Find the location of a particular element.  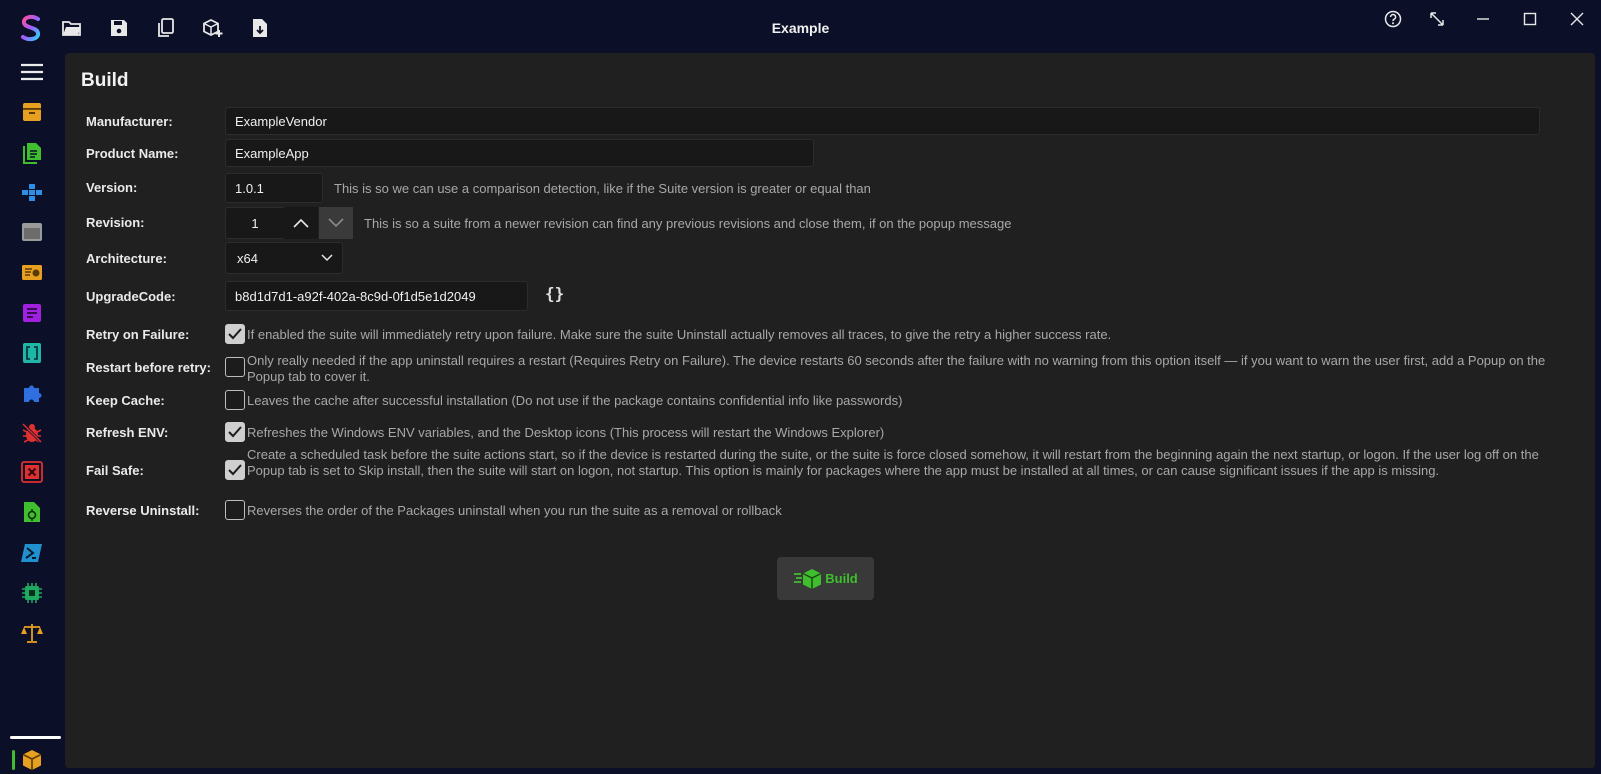

chevron-up-icon is located at coordinates (301, 223).